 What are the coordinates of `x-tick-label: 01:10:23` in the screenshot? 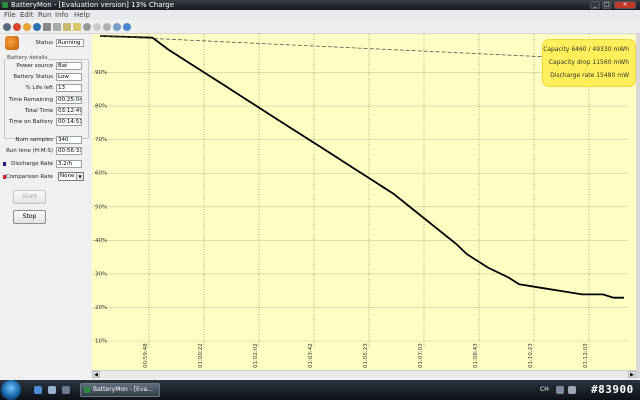 It's located at (531, 355).